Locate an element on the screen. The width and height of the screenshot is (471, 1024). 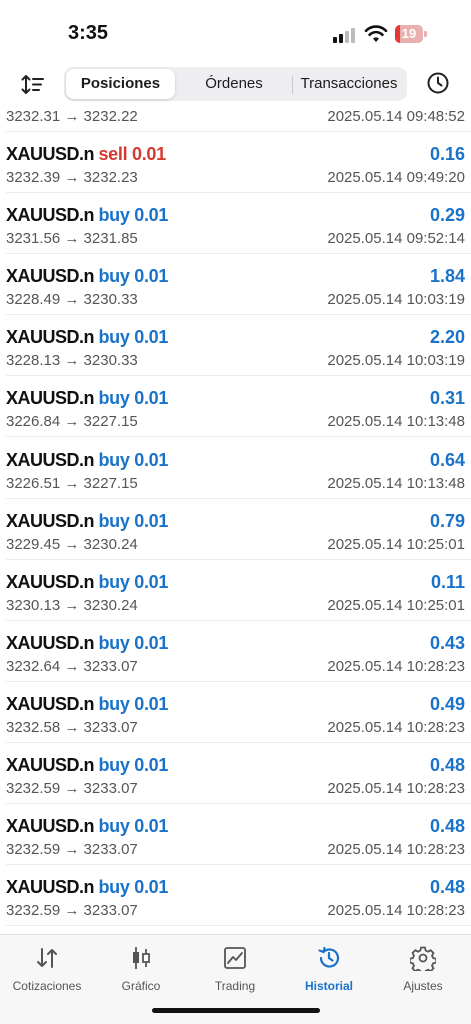
clock-icon is located at coordinates (438, 83).